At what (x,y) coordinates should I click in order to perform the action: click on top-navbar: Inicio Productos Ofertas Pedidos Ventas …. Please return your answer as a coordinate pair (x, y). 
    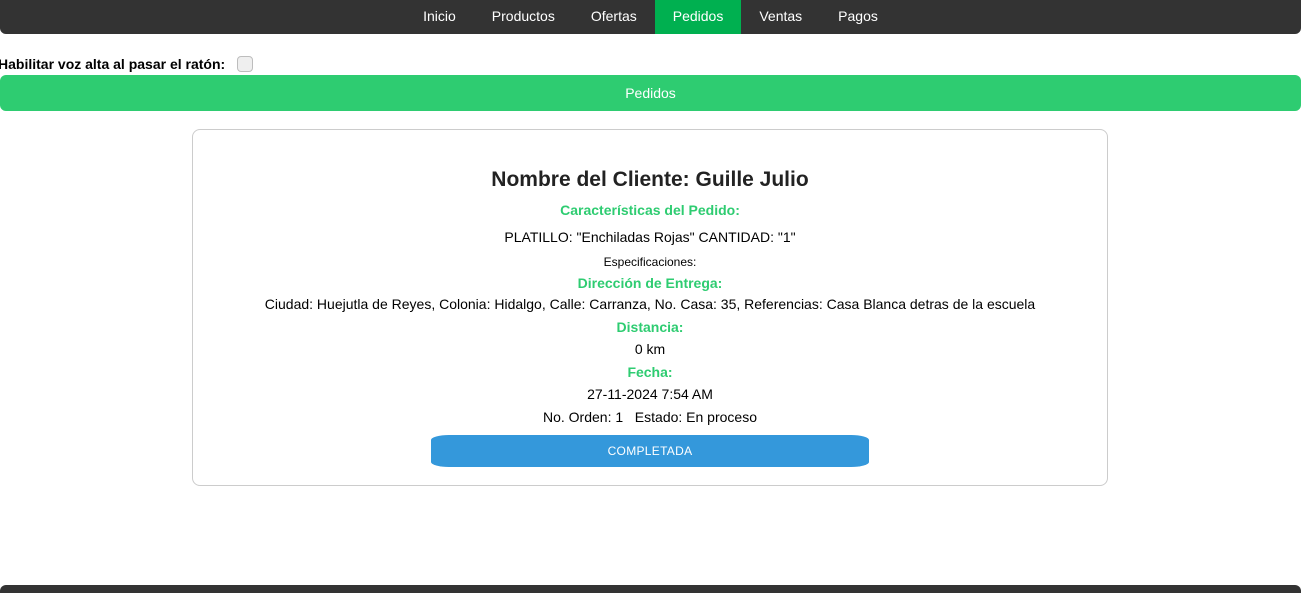
    Looking at the image, I should click on (650, 17).